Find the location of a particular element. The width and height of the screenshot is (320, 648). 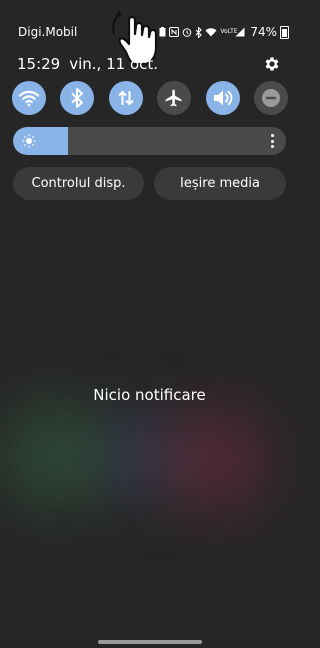

no-notifications-text: Nicio notificare is located at coordinates (149, 395).